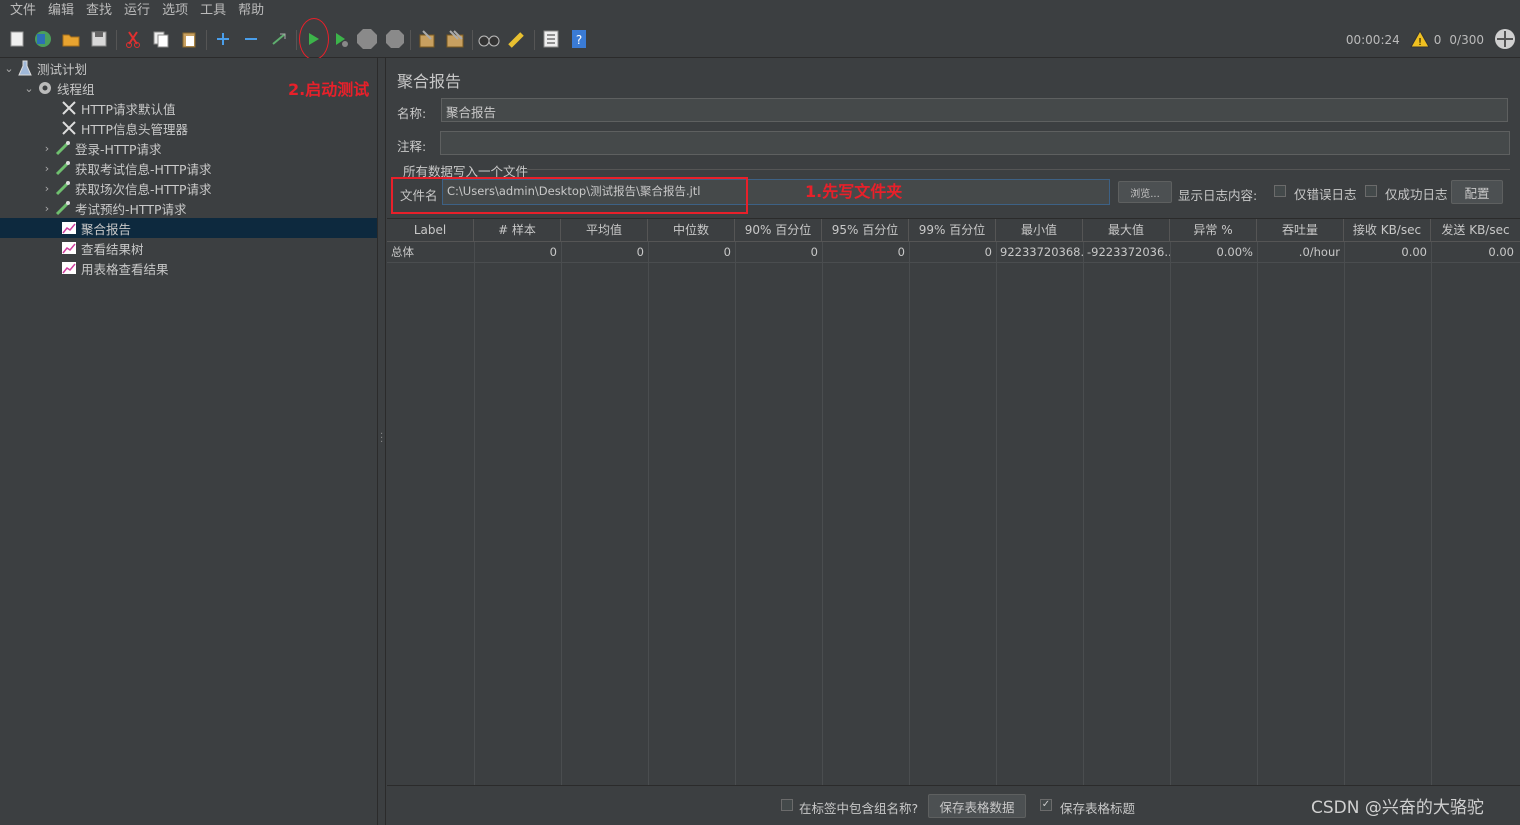 The width and height of the screenshot is (1520, 825). I want to click on tree-item-exam-booking: › 考试预约-HTTP请求, so click(113, 208).